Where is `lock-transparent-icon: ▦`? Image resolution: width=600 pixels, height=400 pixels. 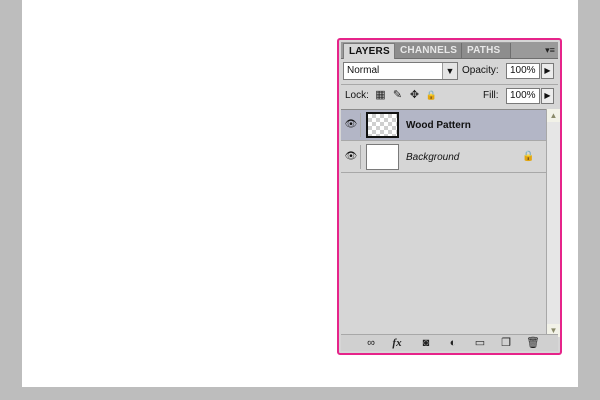 lock-transparent-icon: ▦ is located at coordinates (380, 95).